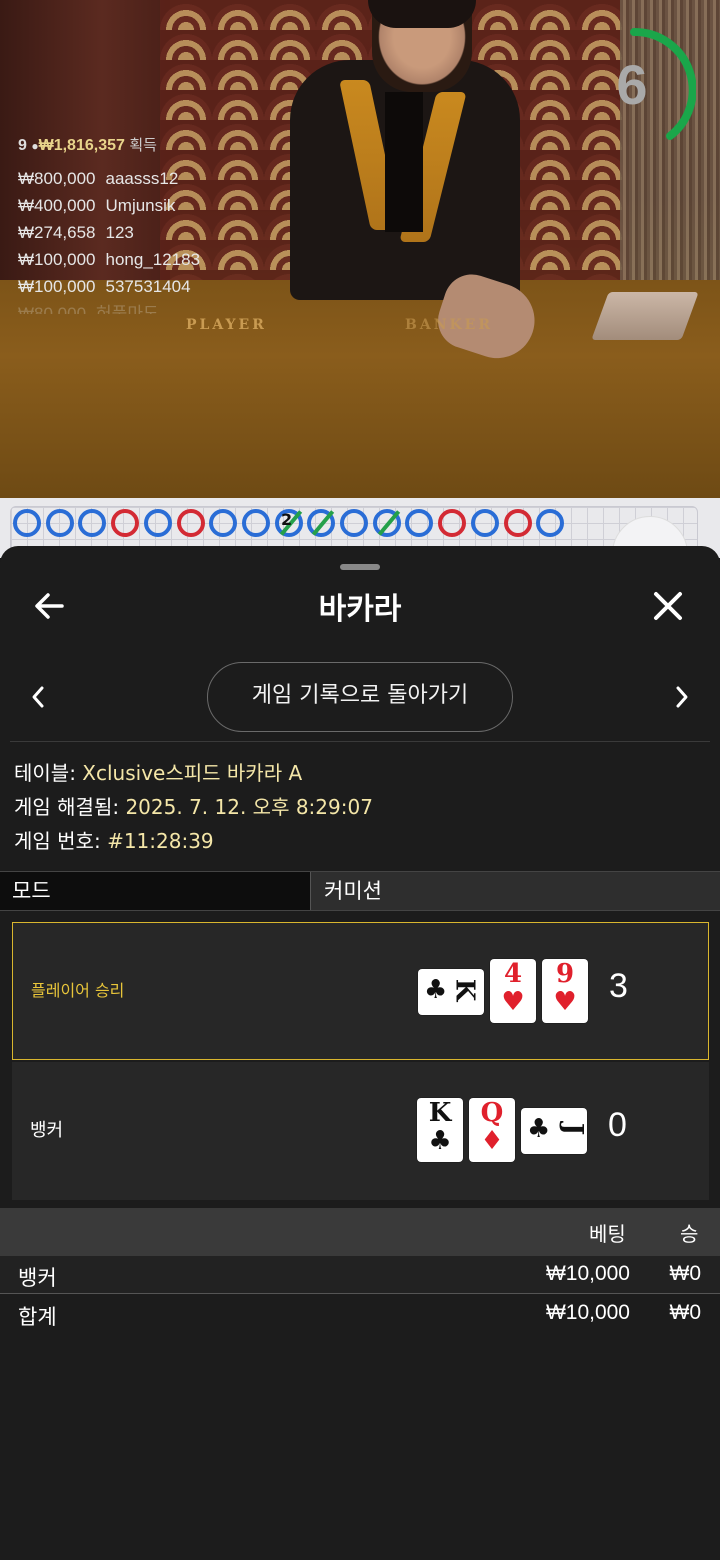 This screenshot has height=1560, width=720. I want to click on back-to-history-button: 게임 기록으로 돌아가기, so click(360, 697).